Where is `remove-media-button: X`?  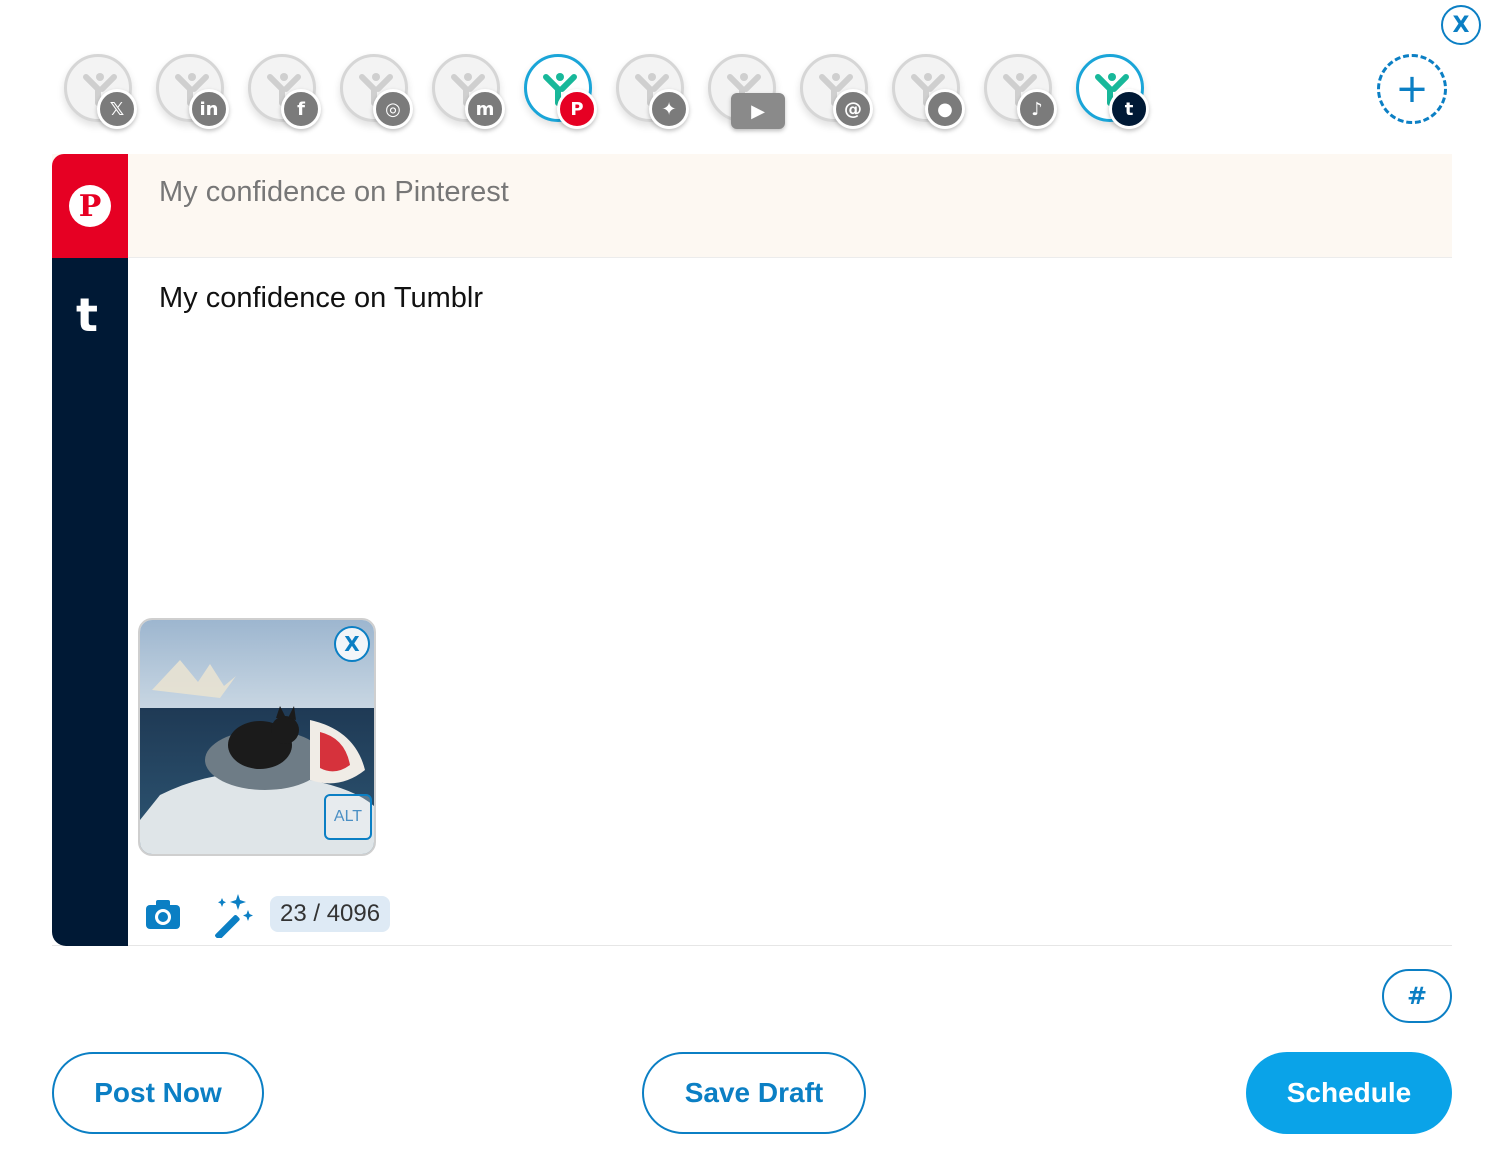 remove-media-button: X is located at coordinates (352, 644).